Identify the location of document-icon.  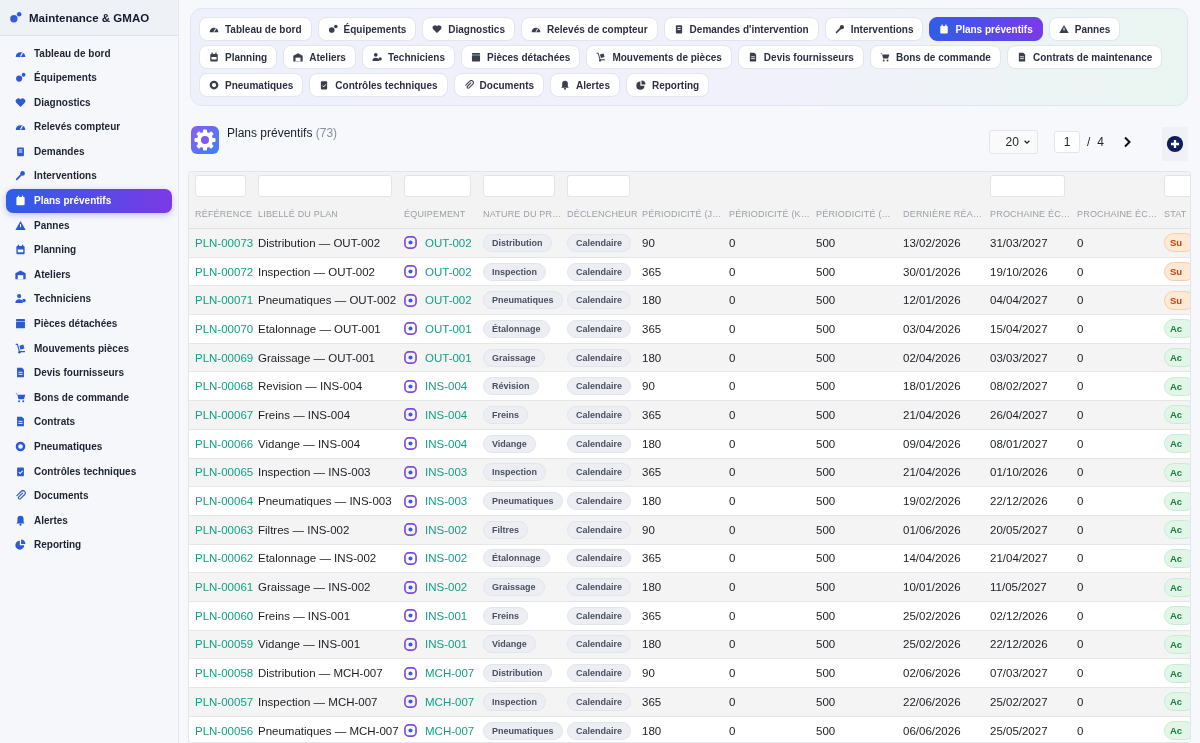
(752, 57).